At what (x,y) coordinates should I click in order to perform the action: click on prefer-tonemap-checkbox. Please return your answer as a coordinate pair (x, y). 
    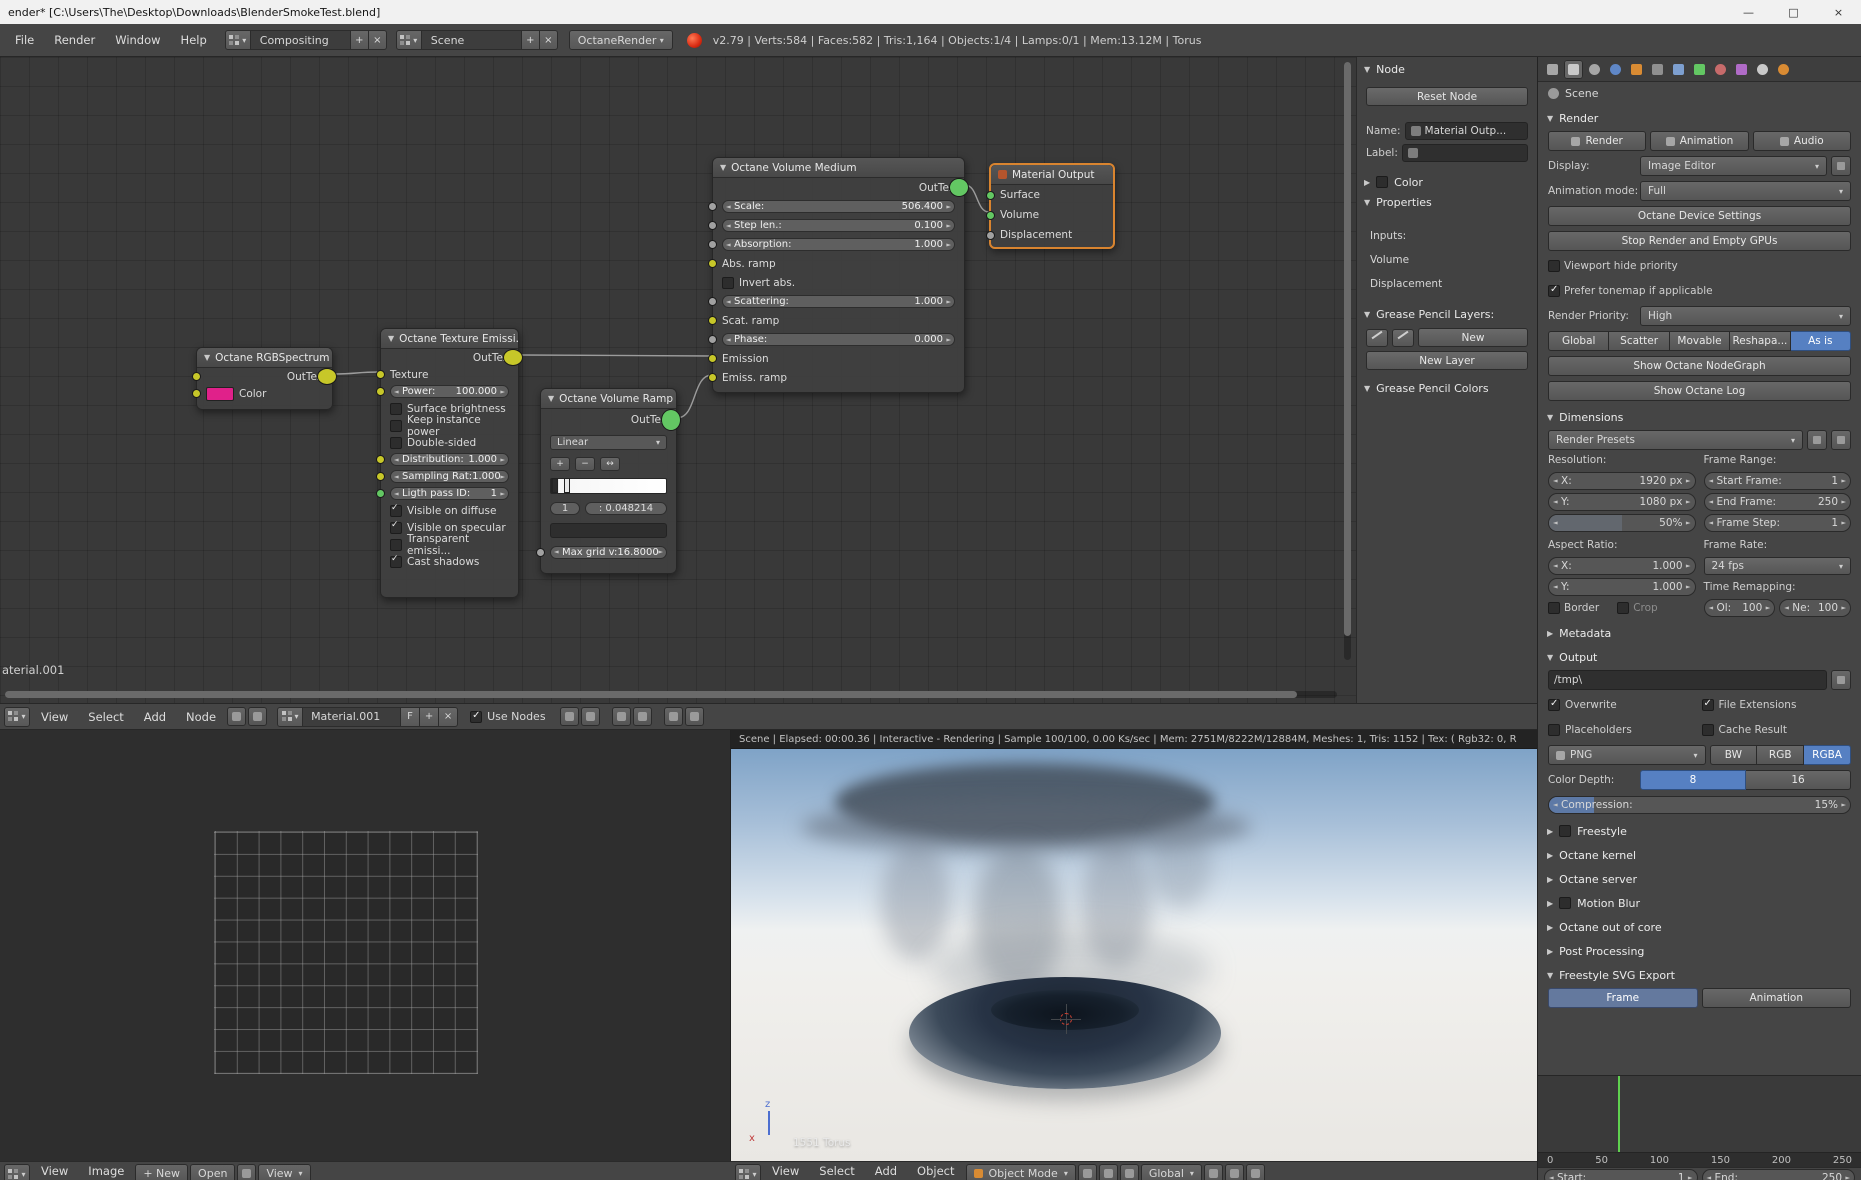
    Looking at the image, I should click on (1554, 290).